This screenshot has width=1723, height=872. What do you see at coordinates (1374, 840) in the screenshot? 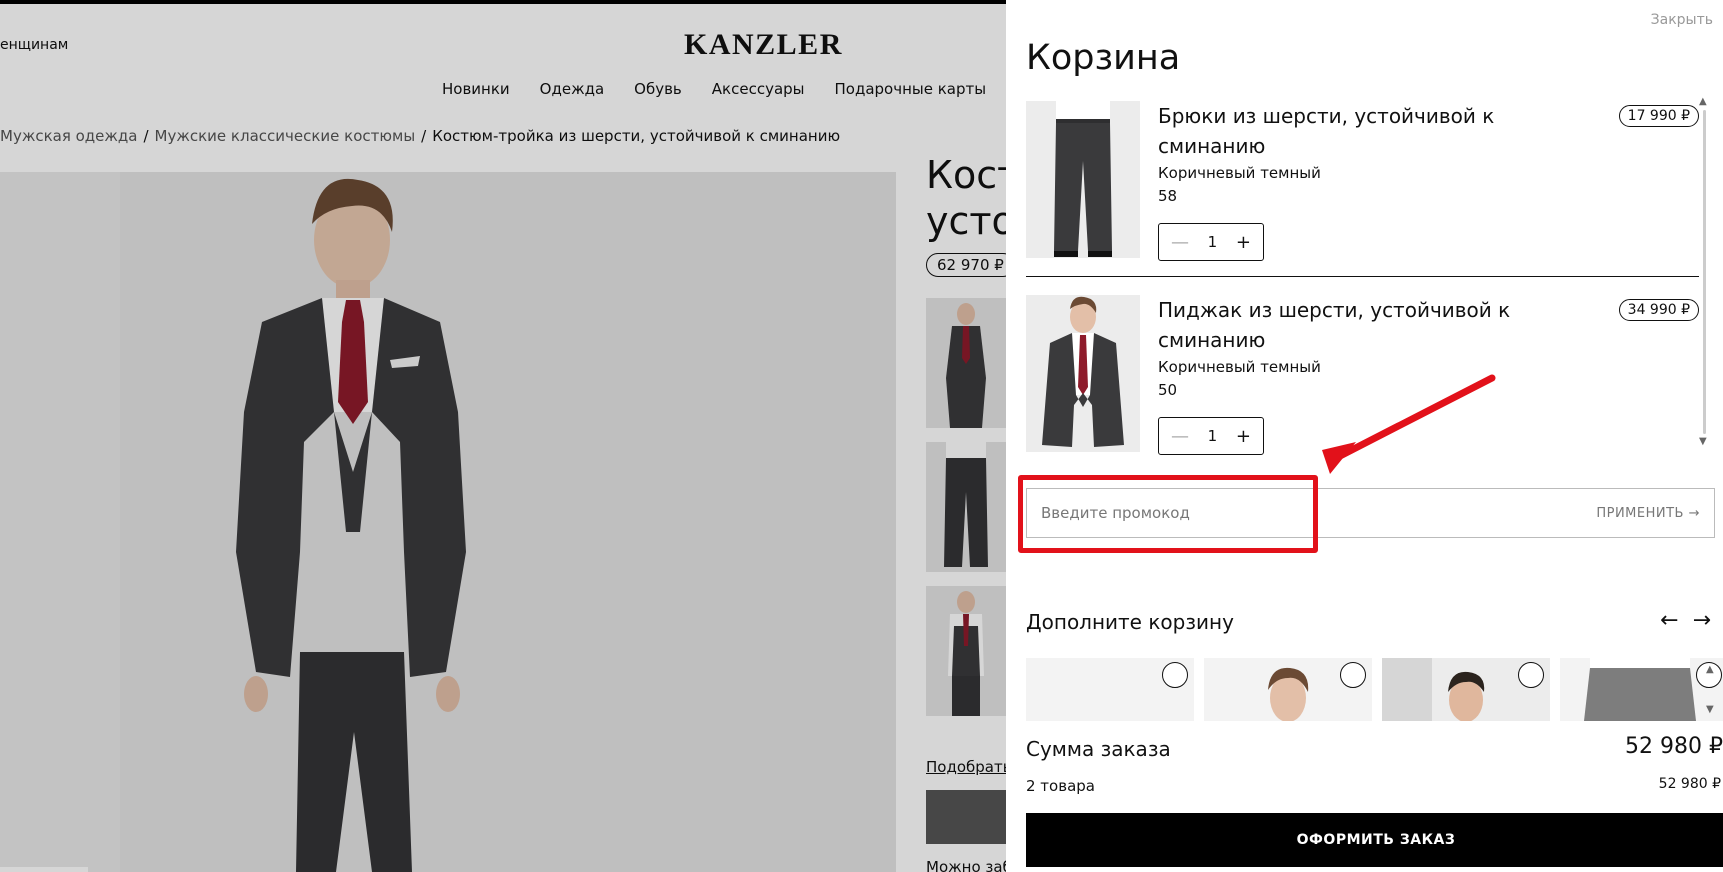
I see `checkout-button: ОФОРМИТЬ ЗАКАЗ` at bounding box center [1374, 840].